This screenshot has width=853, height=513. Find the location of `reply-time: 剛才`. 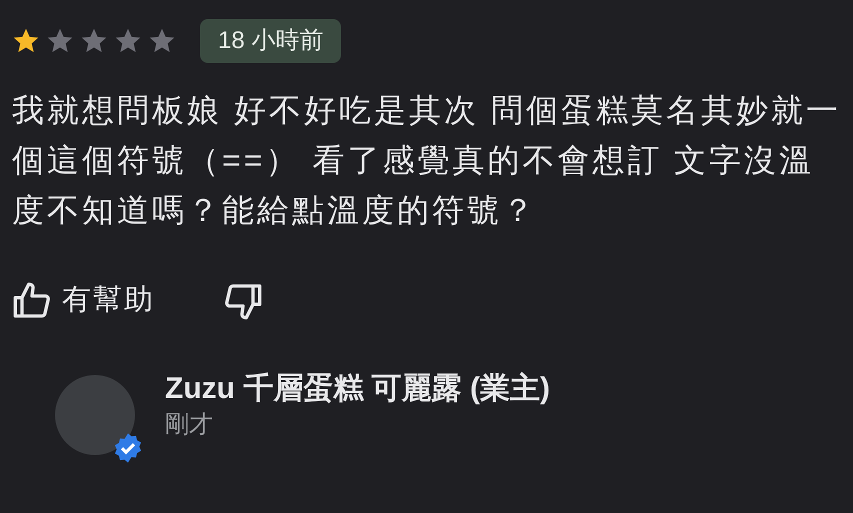

reply-time: 剛才 is located at coordinates (189, 425).